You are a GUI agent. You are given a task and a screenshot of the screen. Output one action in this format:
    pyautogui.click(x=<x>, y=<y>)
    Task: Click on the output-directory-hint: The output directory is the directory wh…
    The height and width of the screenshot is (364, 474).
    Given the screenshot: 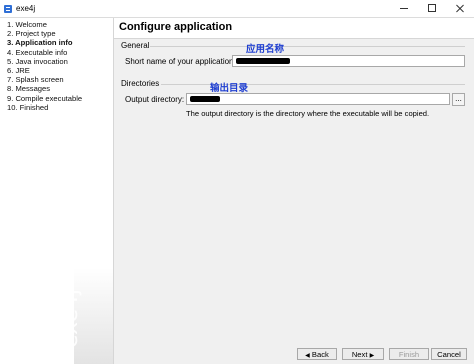 What is the action you would take?
    pyautogui.click(x=308, y=113)
    